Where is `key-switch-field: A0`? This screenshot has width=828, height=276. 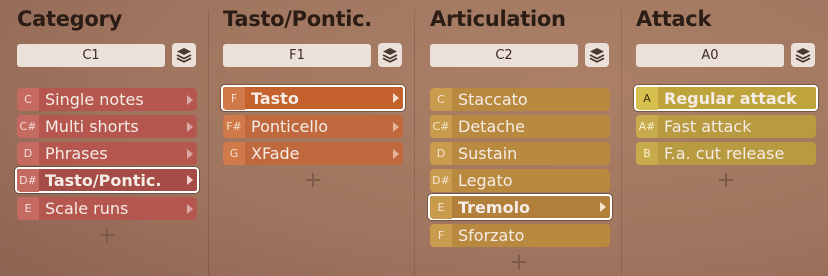 key-switch-field: A0 is located at coordinates (710, 55).